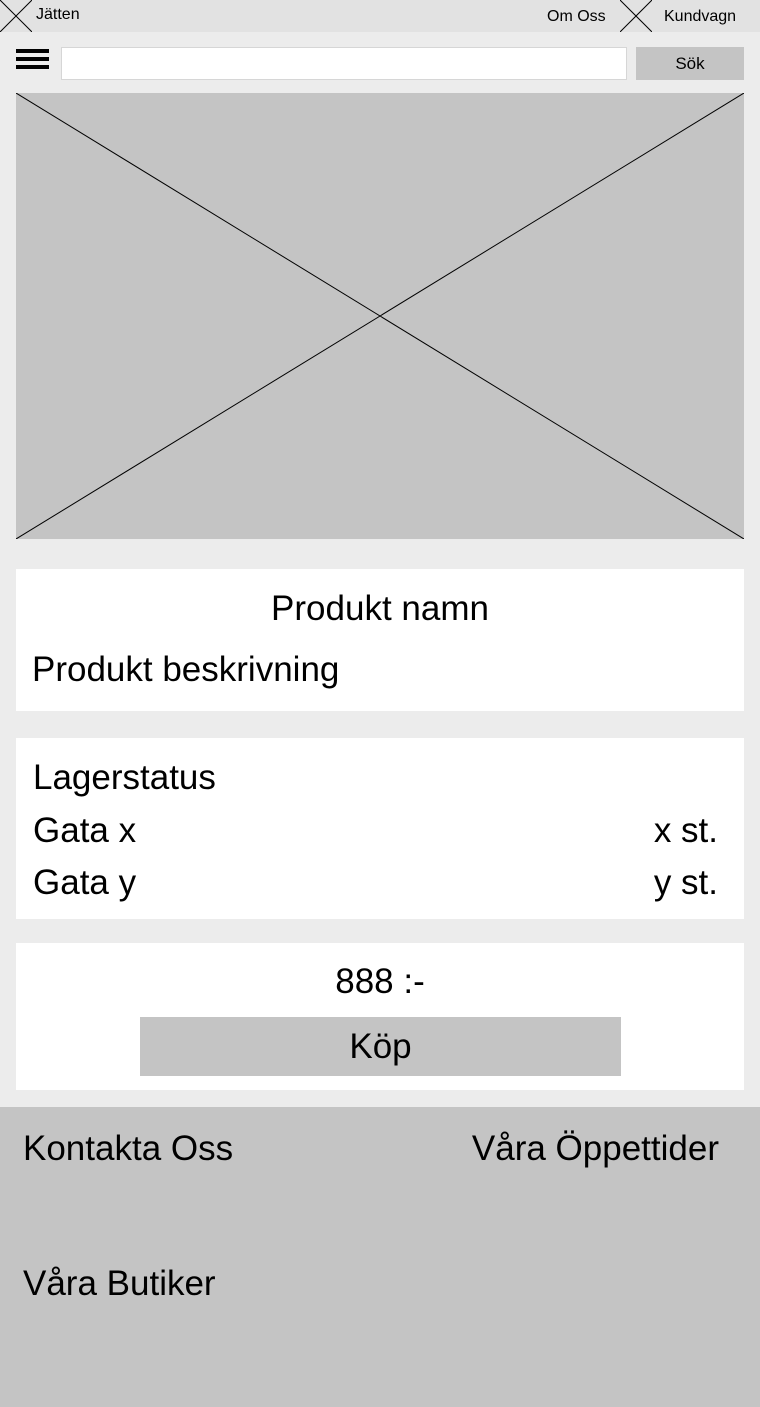 The height and width of the screenshot is (1407, 760). What do you see at coordinates (375, 883) in the screenshot?
I see `stock-row: Gata y y st.` at bounding box center [375, 883].